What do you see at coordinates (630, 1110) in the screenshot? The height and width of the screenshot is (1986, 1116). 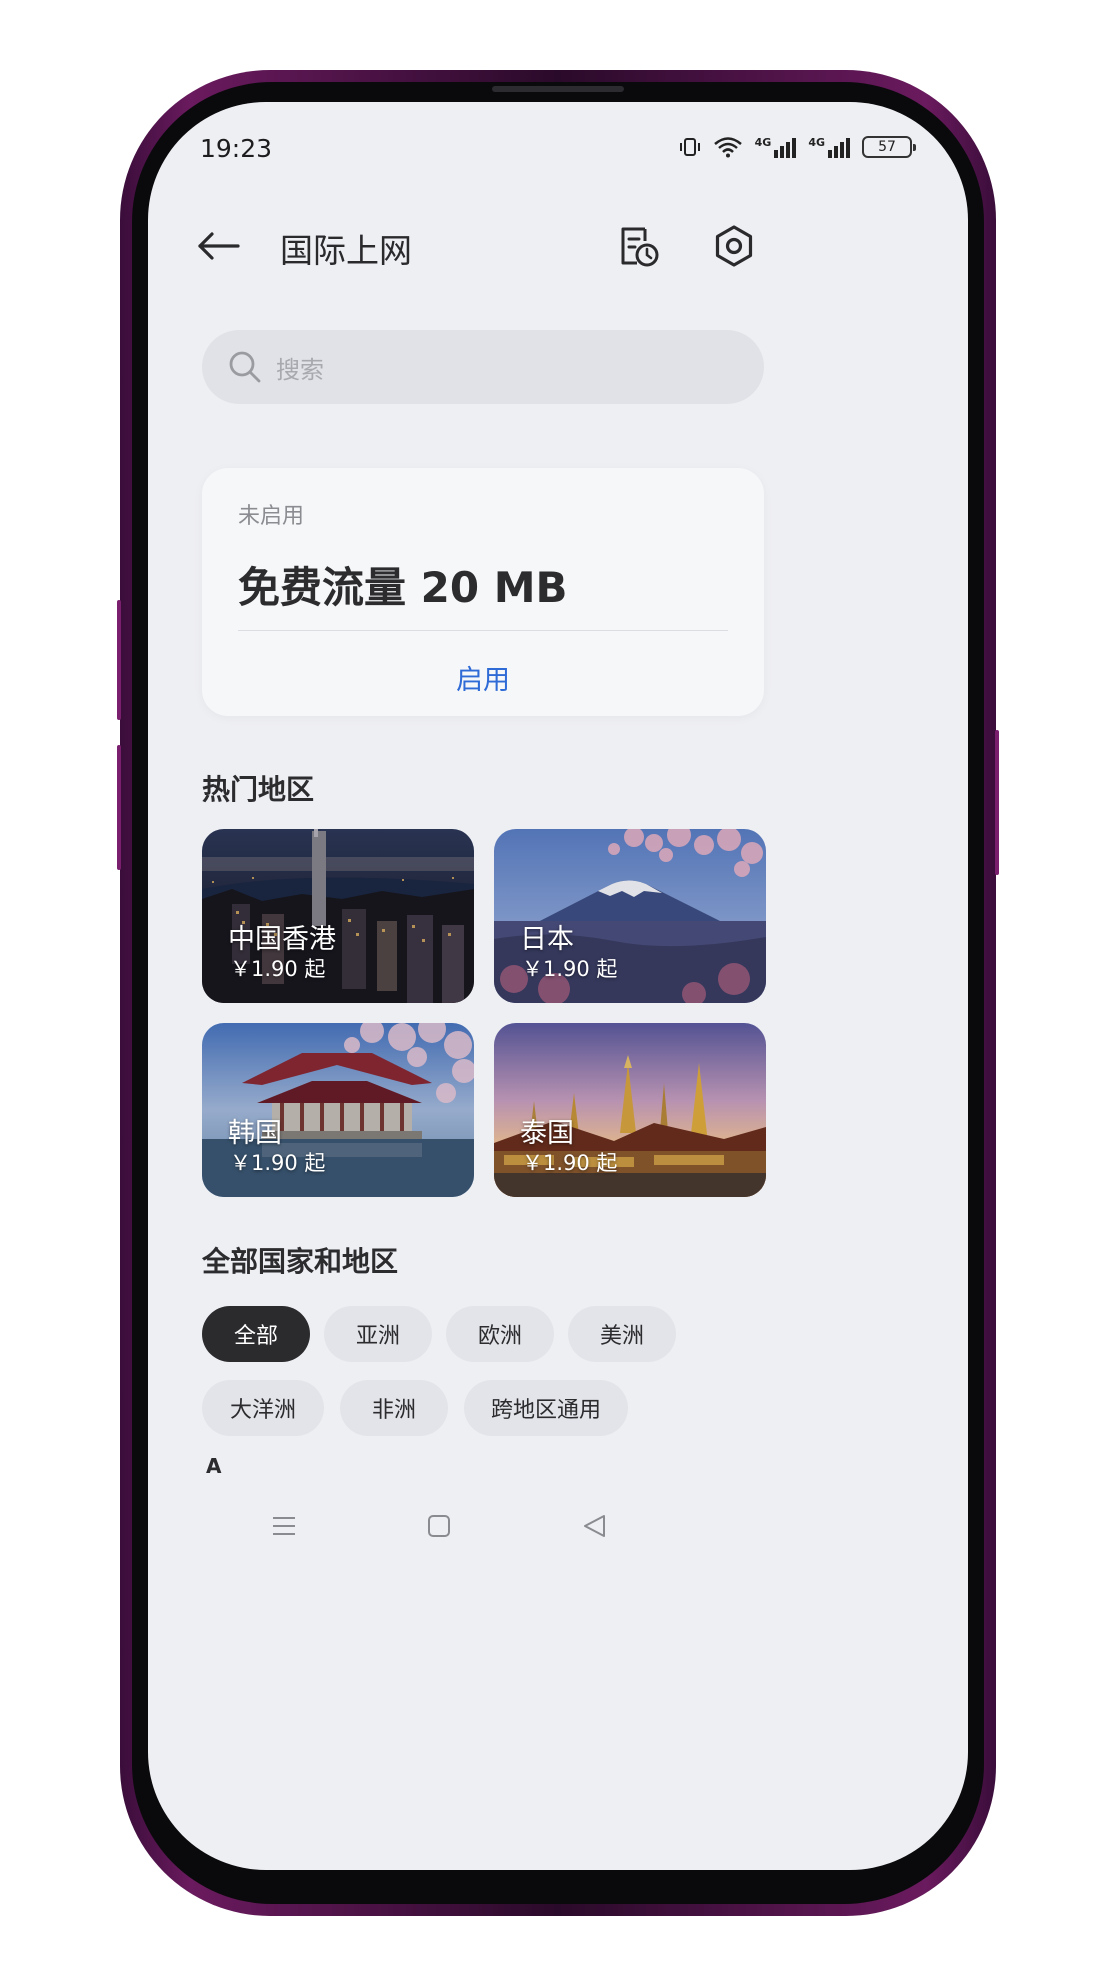 I see `region-tile-thailand: 泰国 ￥1.90 起` at bounding box center [630, 1110].